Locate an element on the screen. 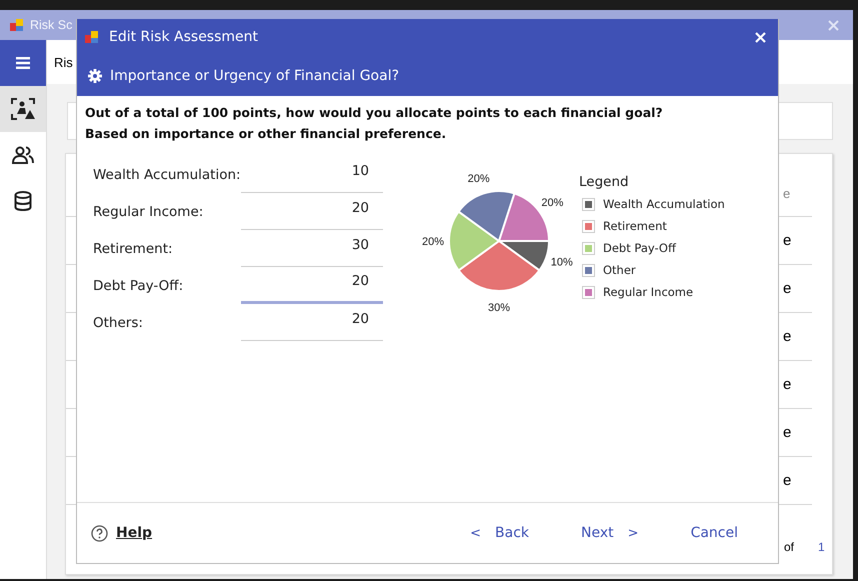 The height and width of the screenshot is (581, 858). legend-label: Wealth Accumulation is located at coordinates (664, 204).